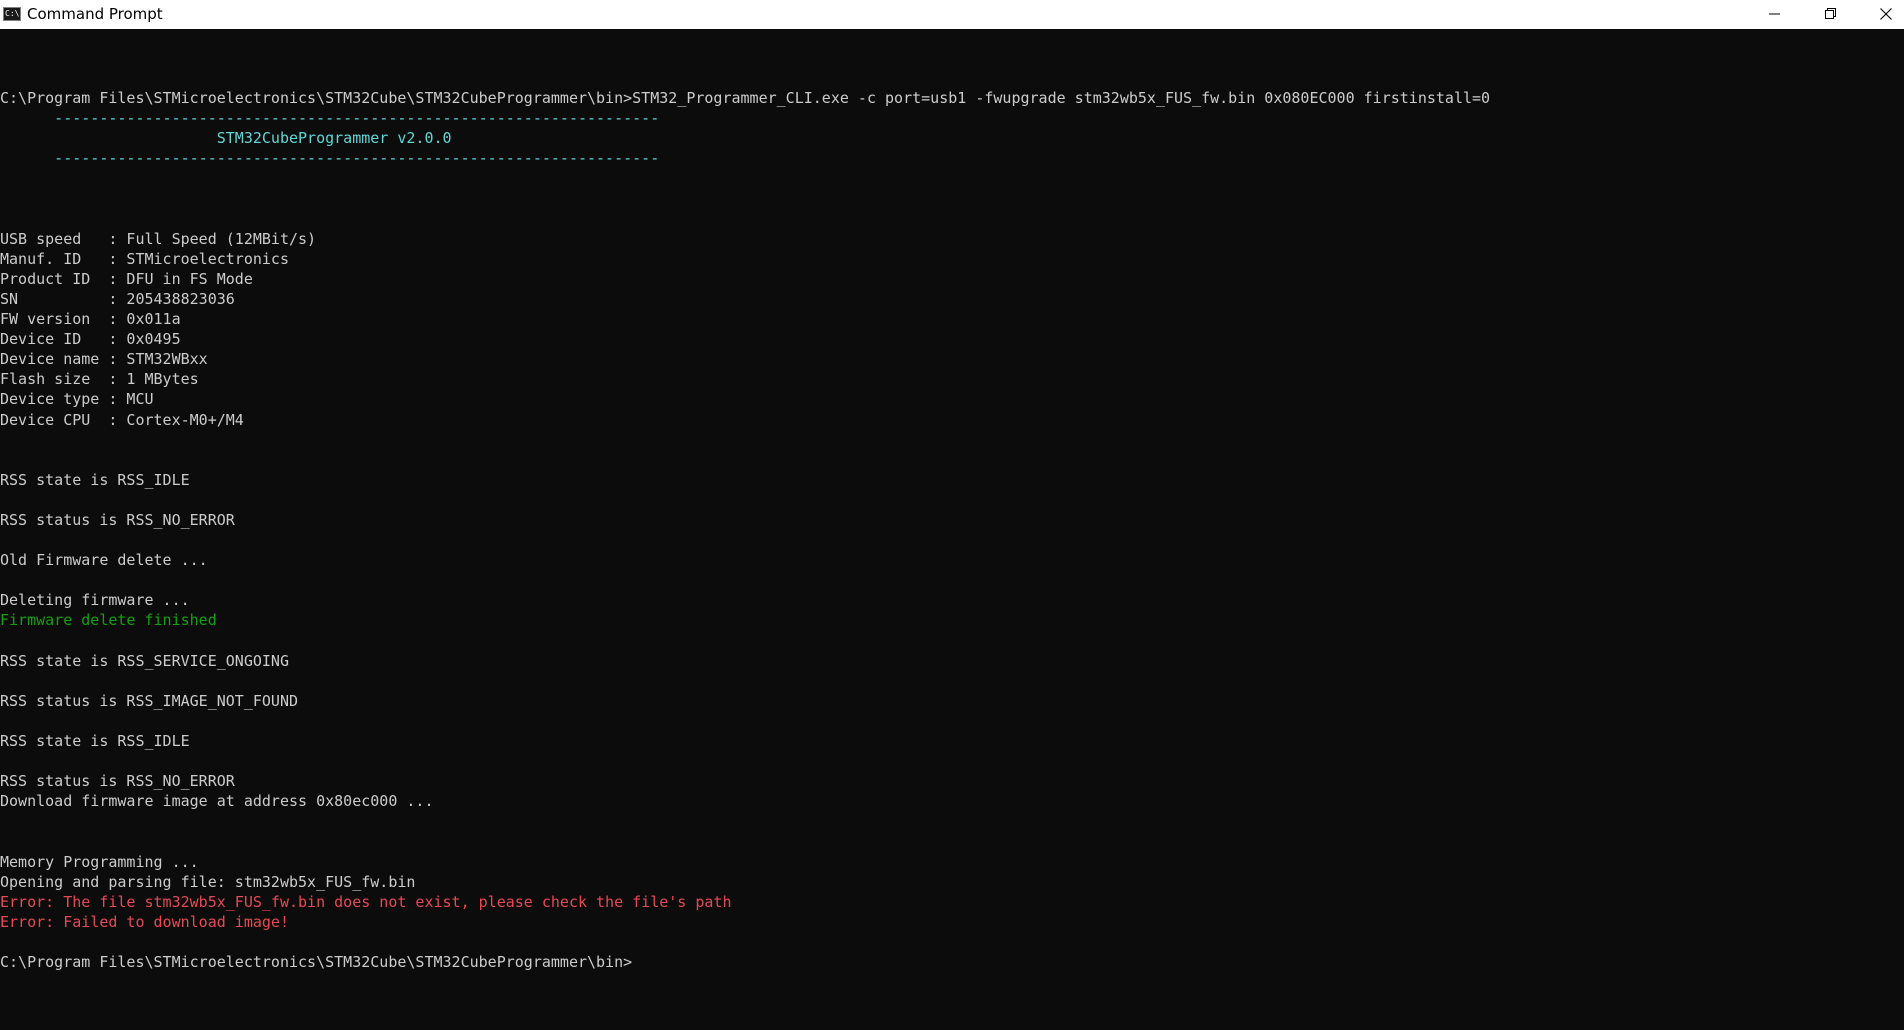 The height and width of the screenshot is (1030, 1904). I want to click on close-icon, so click(1886, 14).